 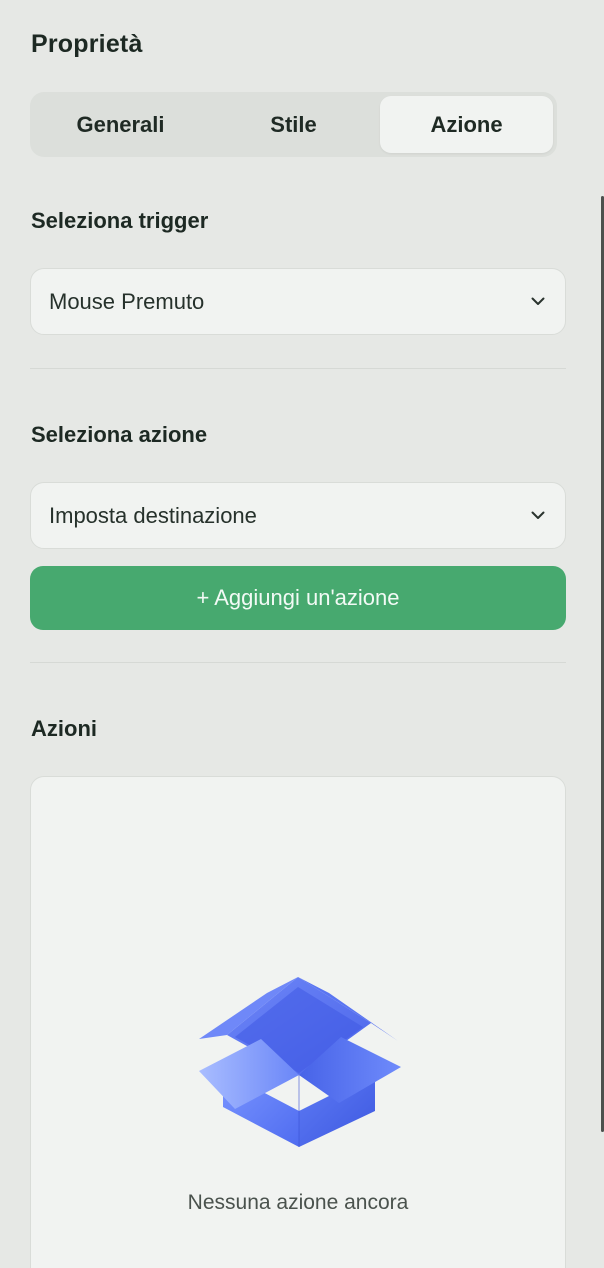 I want to click on tab-bar: Generali Stile Azione, so click(x=293, y=124).